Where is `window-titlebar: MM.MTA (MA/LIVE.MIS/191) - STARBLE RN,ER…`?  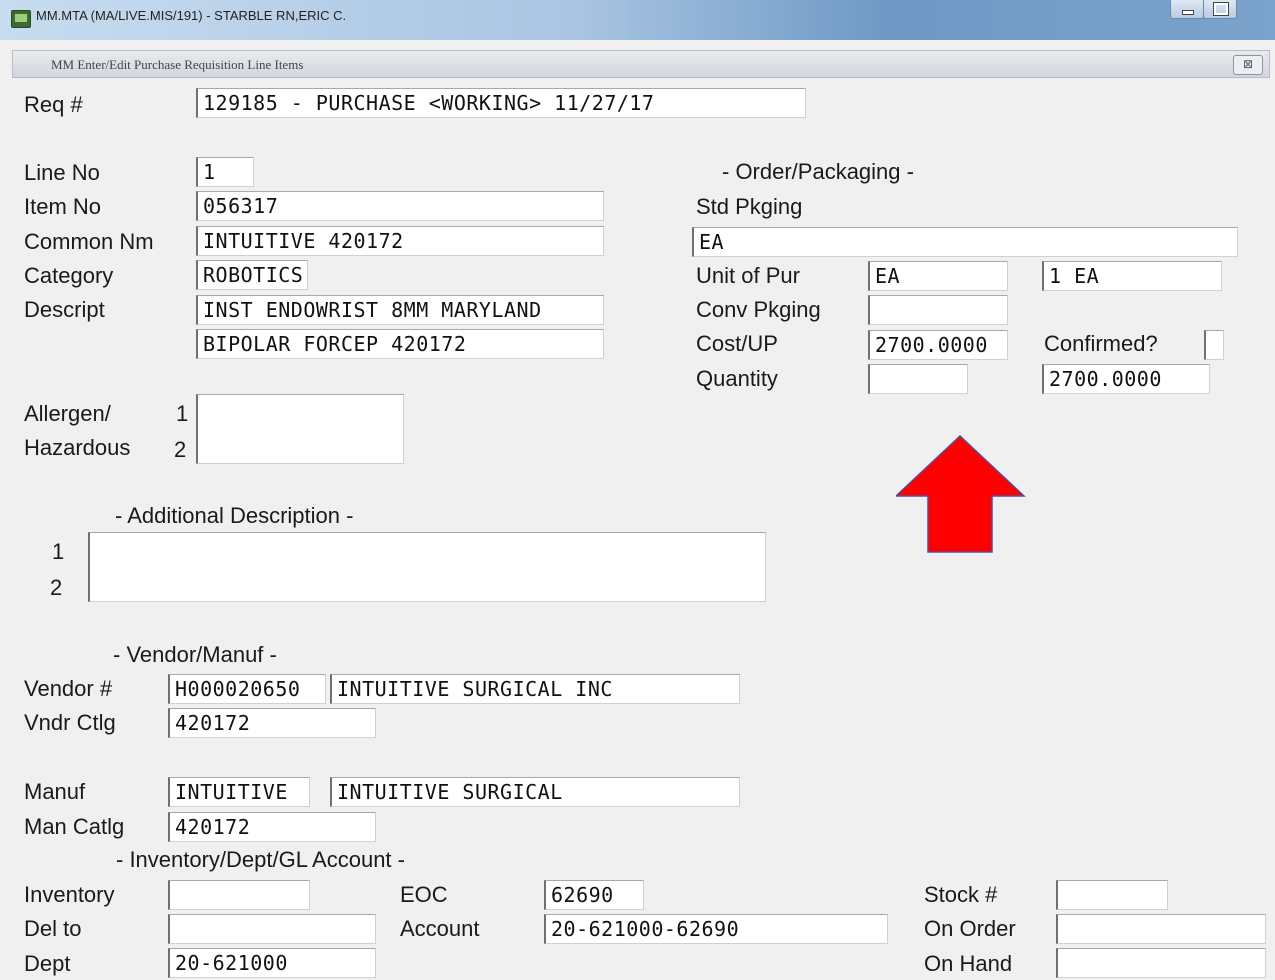 window-titlebar: MM.MTA (MA/LIVE.MIS/191) - STARBLE RN,ER… is located at coordinates (637, 20).